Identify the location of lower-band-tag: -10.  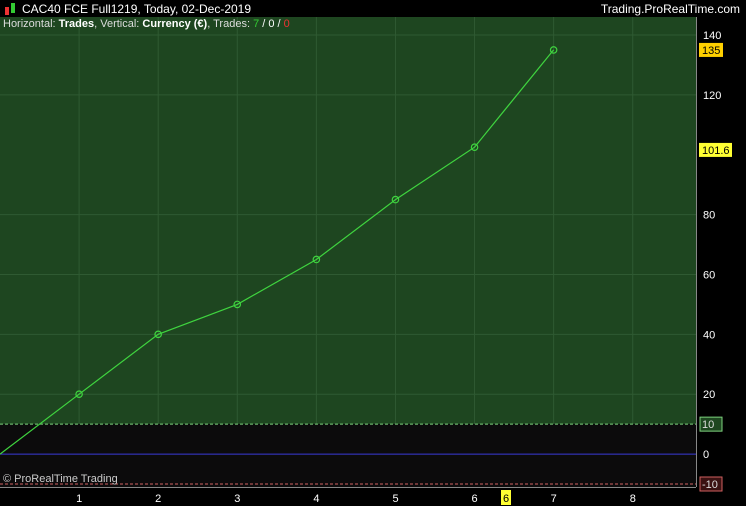
(710, 485).